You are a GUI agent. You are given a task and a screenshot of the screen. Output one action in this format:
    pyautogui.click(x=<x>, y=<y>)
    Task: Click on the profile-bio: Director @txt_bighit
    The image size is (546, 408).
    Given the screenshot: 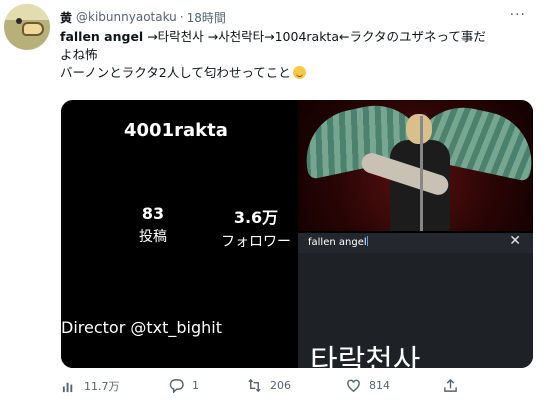 What is the action you would take?
    pyautogui.click(x=141, y=327)
    